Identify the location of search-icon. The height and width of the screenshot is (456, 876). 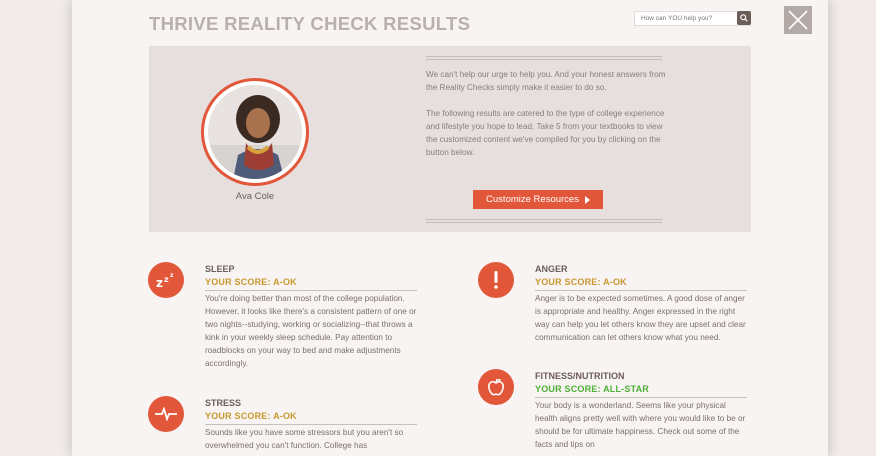
(744, 18).